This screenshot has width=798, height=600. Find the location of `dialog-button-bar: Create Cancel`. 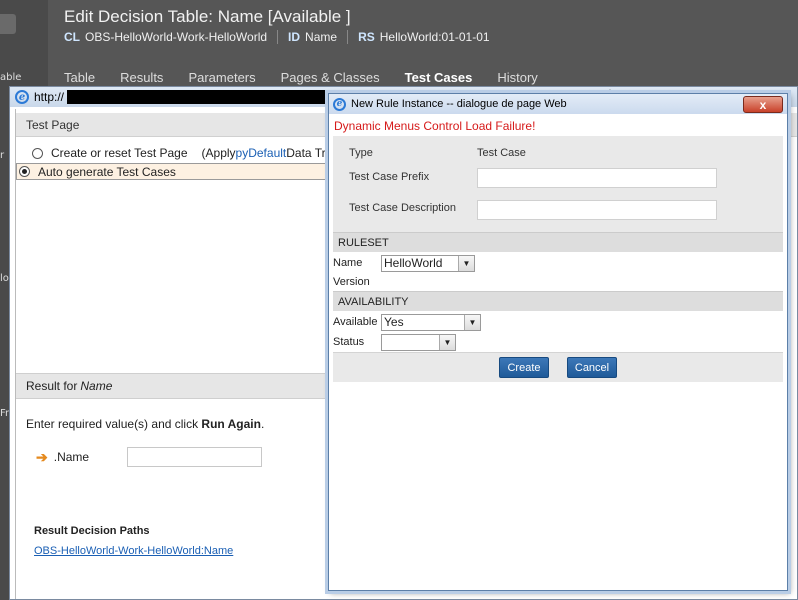

dialog-button-bar: Create Cancel is located at coordinates (558, 367).